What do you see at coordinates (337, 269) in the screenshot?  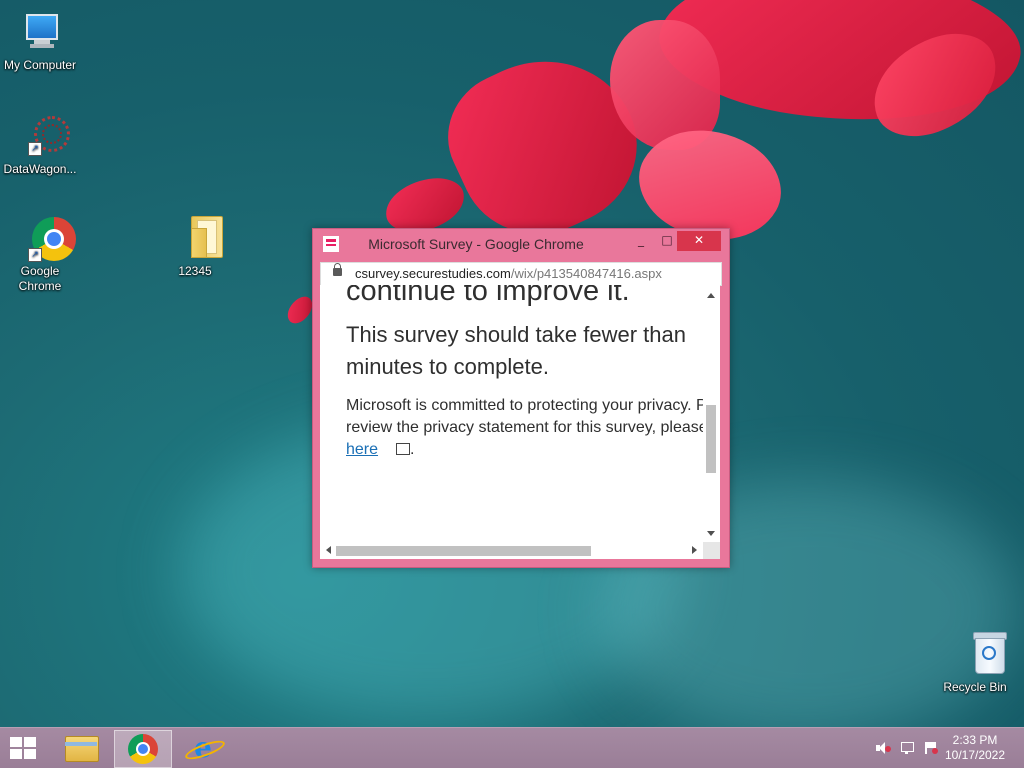 I see `lock-icon` at bounding box center [337, 269].